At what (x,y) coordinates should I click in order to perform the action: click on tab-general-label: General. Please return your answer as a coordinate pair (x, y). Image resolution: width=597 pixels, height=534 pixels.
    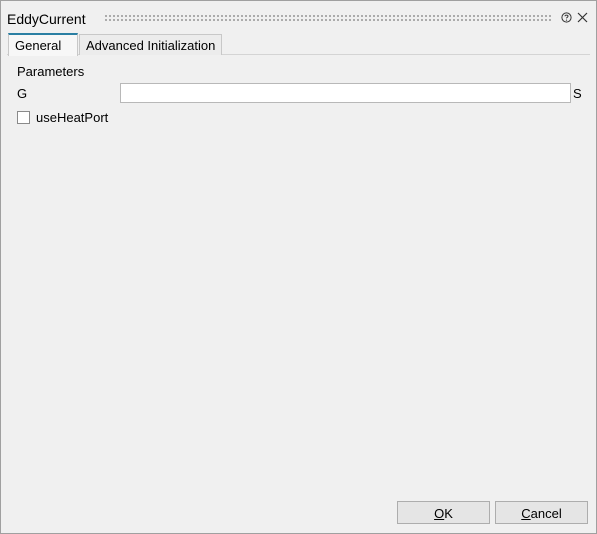
    Looking at the image, I should click on (38, 45).